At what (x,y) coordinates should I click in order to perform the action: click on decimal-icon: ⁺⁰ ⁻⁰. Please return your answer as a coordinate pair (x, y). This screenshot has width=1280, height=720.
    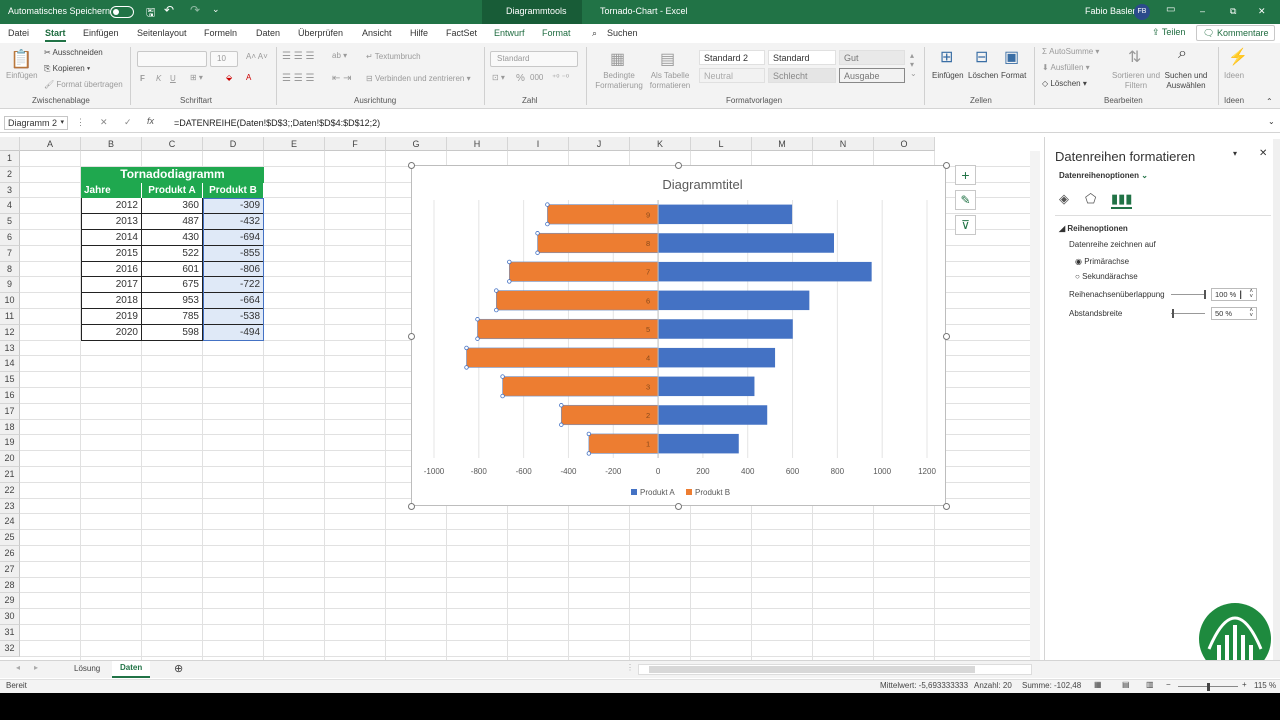
    Looking at the image, I should click on (560, 77).